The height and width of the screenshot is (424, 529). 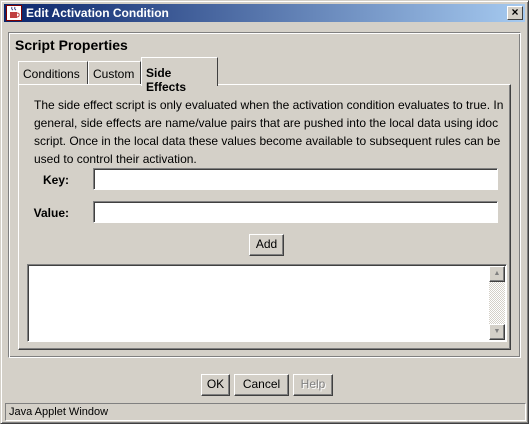 I want to click on tab-label: Custom, so click(x=114, y=74).